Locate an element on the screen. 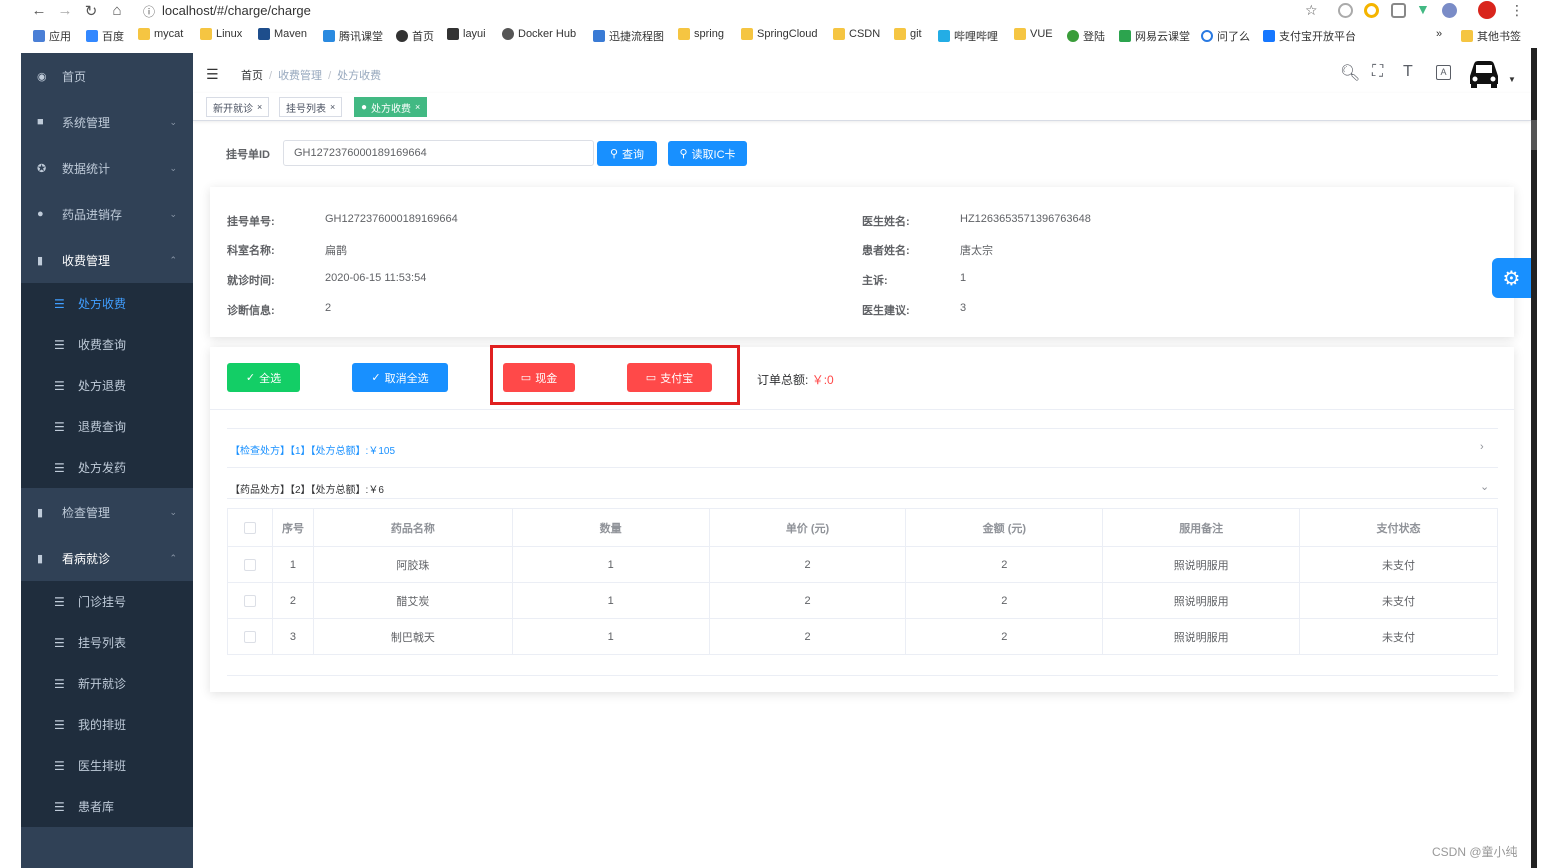  sidebar-item-prescription-charge: ☰ 处方收费 is located at coordinates (107, 303).